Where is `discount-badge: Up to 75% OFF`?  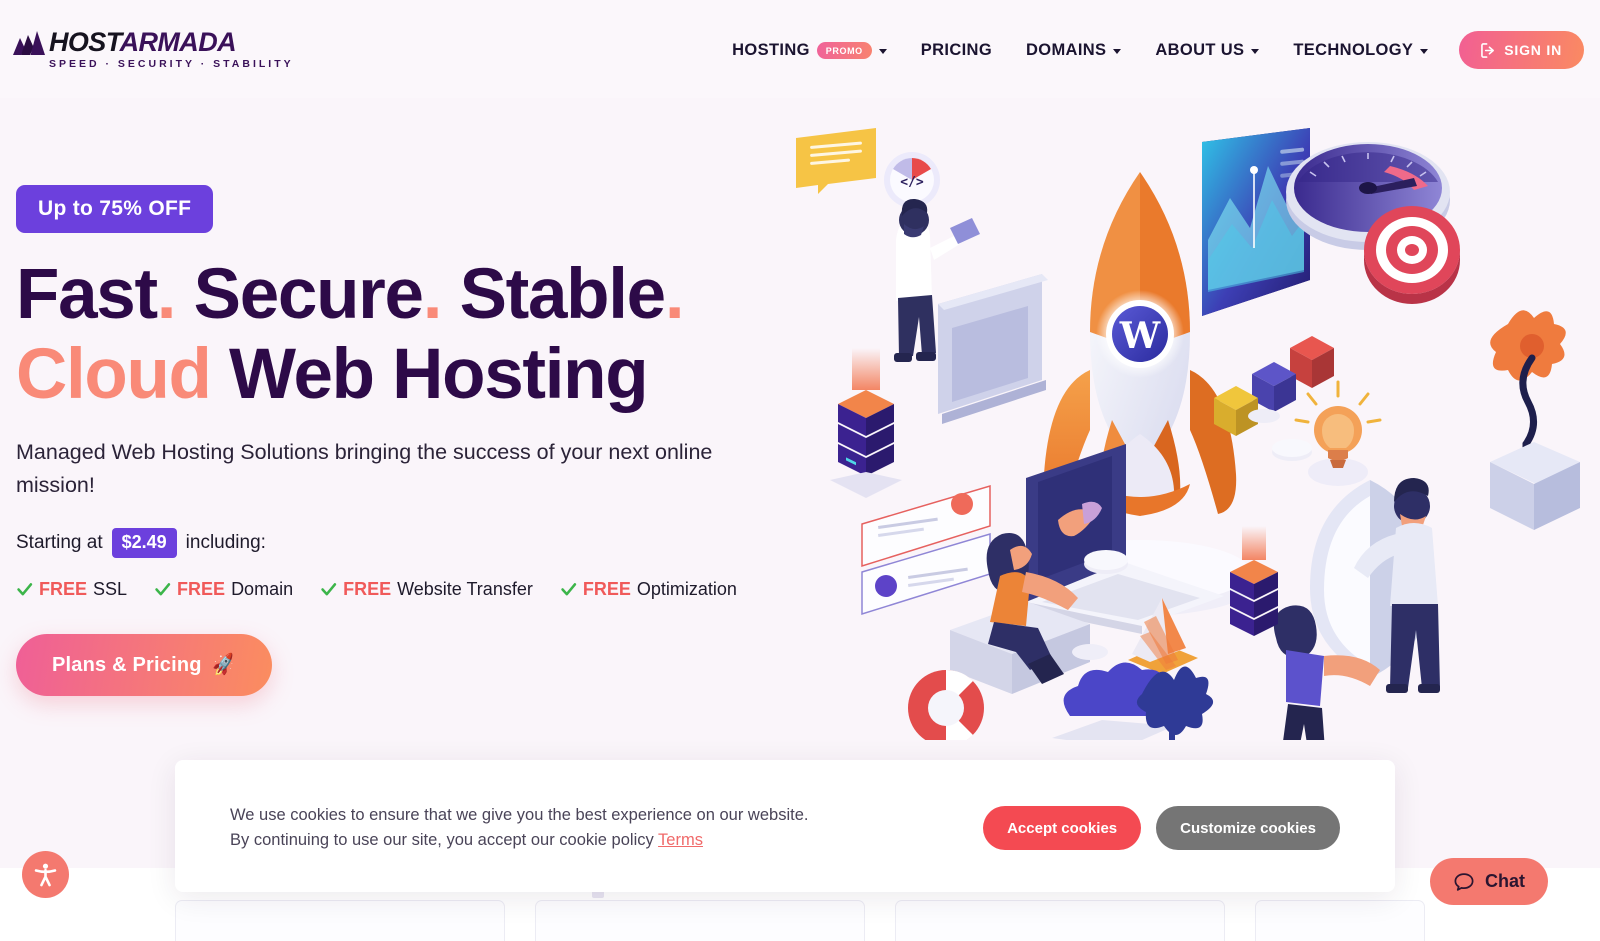
discount-badge: Up to 75% OFF is located at coordinates (115, 209).